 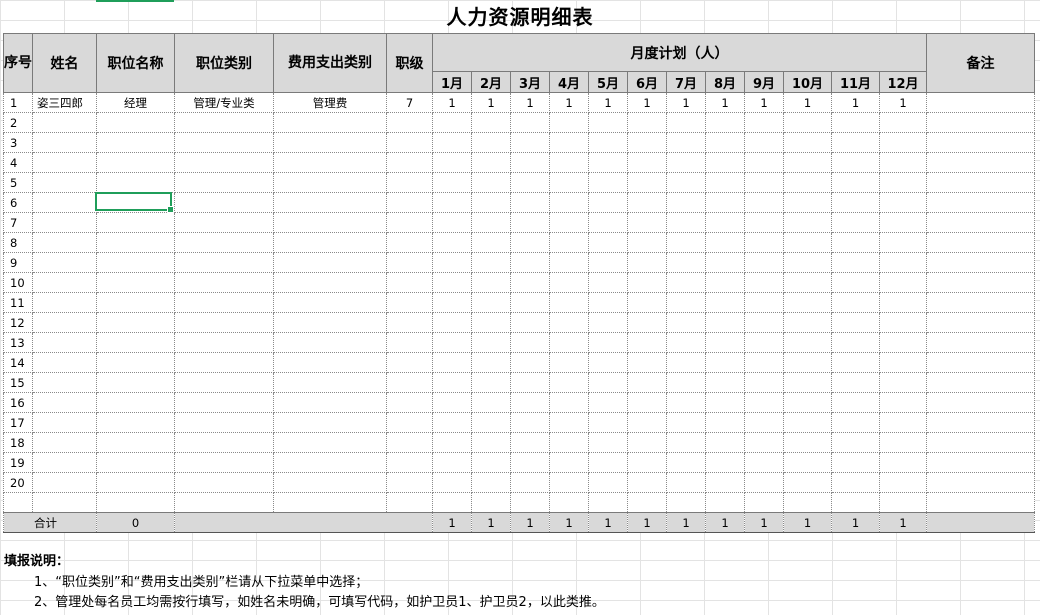 What do you see at coordinates (855, 82) in the screenshot?
I see `header-month-11: 11月` at bounding box center [855, 82].